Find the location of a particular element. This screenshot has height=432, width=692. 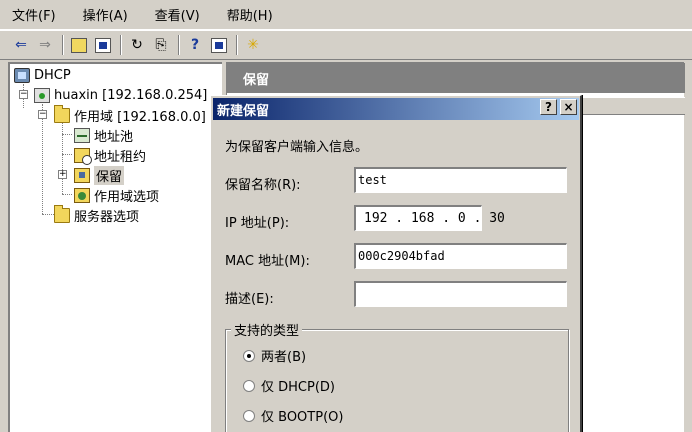

address-leases-icon is located at coordinates (83, 156).